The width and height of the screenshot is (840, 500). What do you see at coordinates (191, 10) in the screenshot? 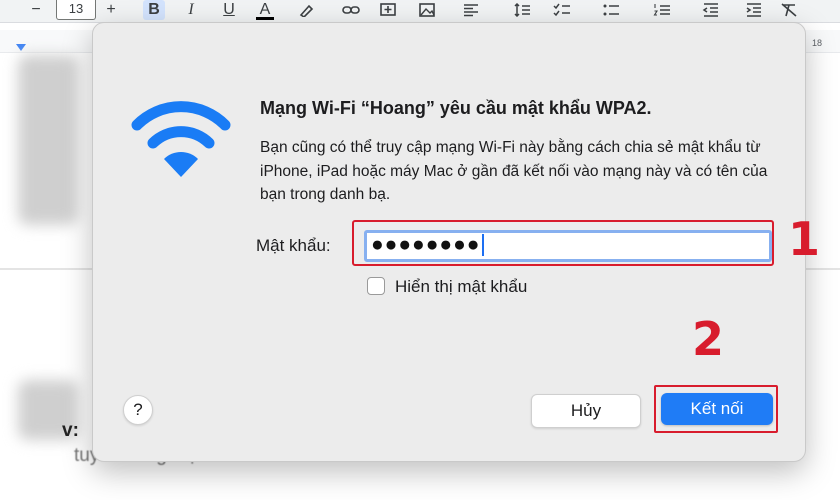
I see `italic-button: I` at bounding box center [191, 10].